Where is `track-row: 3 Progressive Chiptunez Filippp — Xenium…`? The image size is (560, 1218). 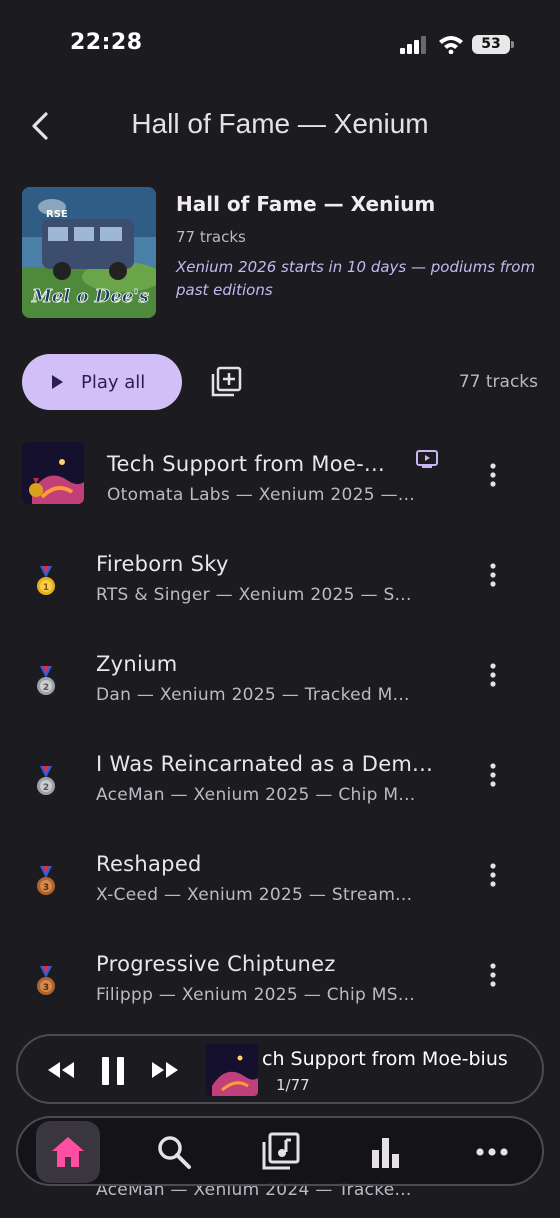 track-row: 3 Progressive Chiptunez Filippp — Xenium… is located at coordinates (280, 987).